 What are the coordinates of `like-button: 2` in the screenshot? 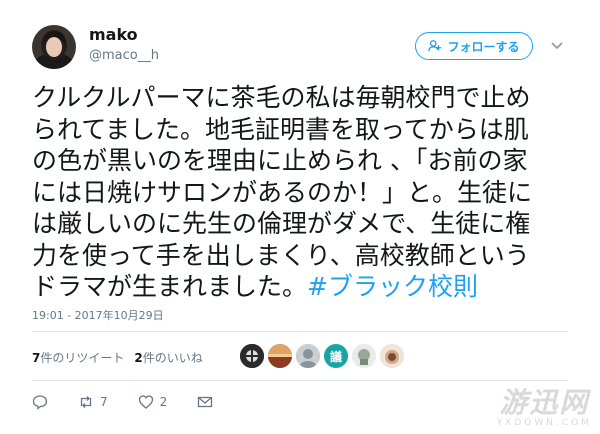 It's located at (153, 402).